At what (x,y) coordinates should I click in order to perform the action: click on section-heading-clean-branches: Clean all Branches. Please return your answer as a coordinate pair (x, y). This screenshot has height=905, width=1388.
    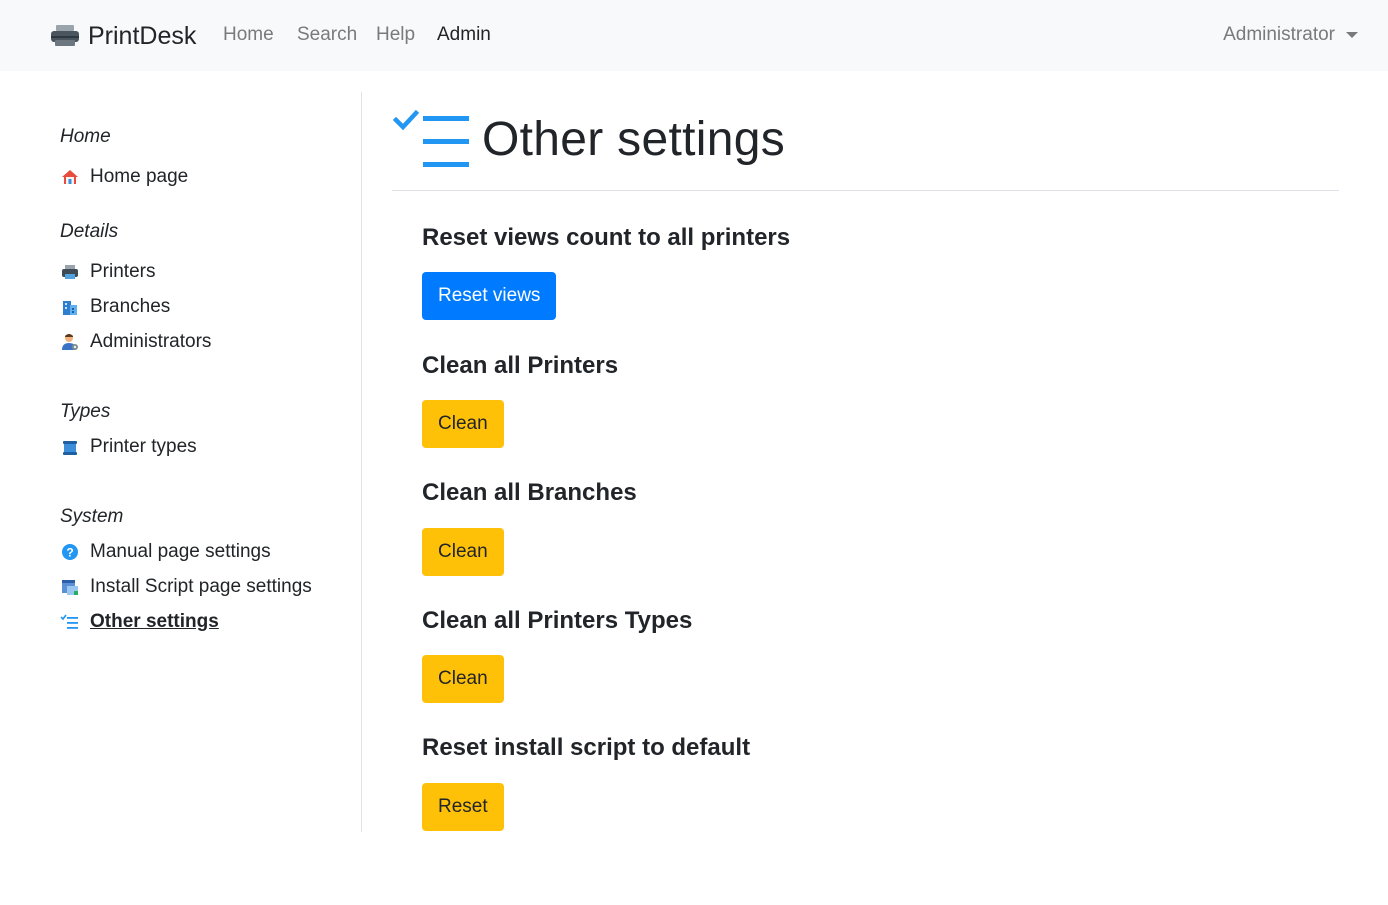
    Looking at the image, I should click on (529, 492).